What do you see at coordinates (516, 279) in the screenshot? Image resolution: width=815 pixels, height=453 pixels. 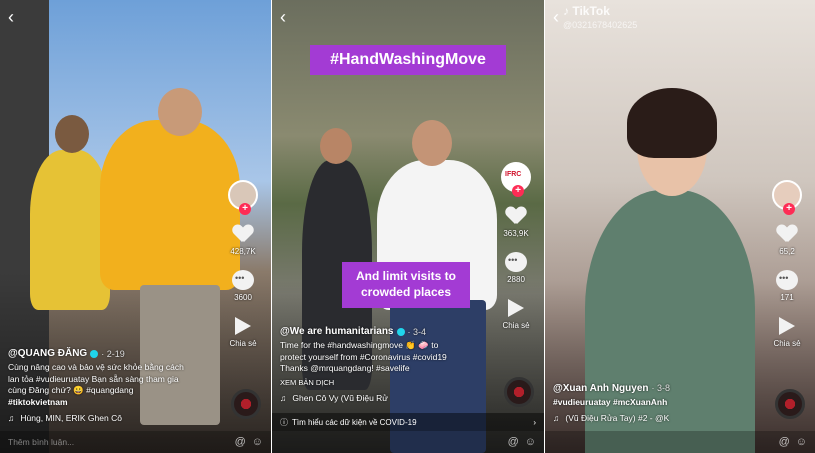 I see `comment-count: 2880` at bounding box center [516, 279].